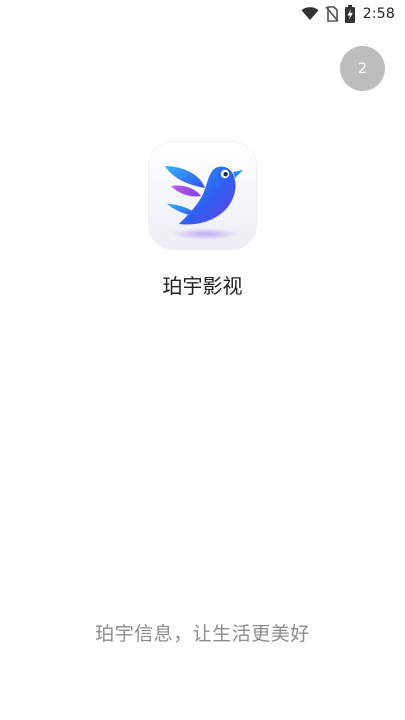 This screenshot has height=720, width=405. Describe the element at coordinates (378, 14) in the screenshot. I see `status-time: 2:58` at that location.